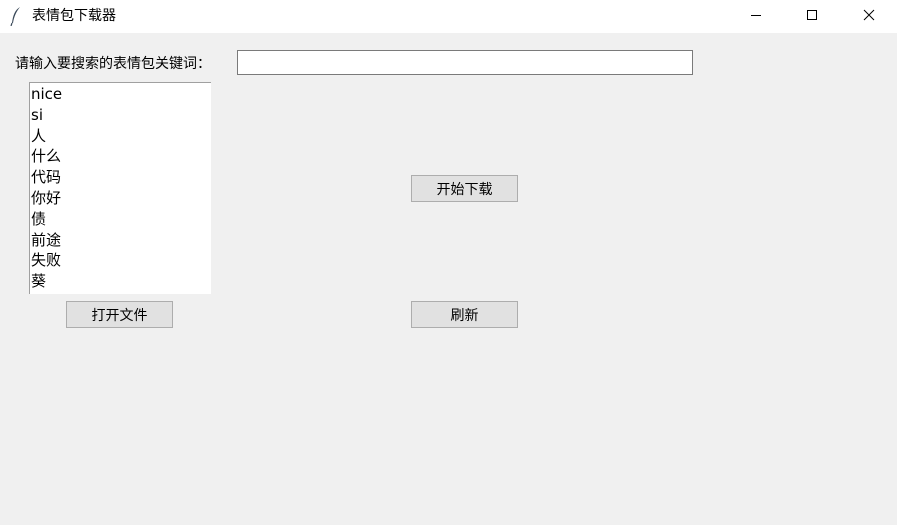  What do you see at coordinates (120, 115) in the screenshot?
I see `list-item: si` at bounding box center [120, 115].